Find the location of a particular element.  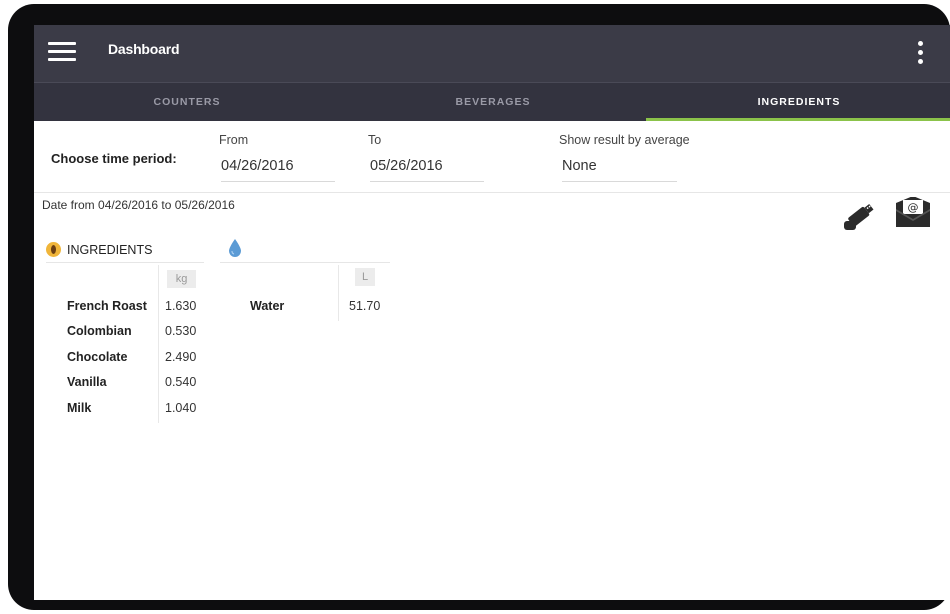

menu-icon is located at coordinates (62, 52).